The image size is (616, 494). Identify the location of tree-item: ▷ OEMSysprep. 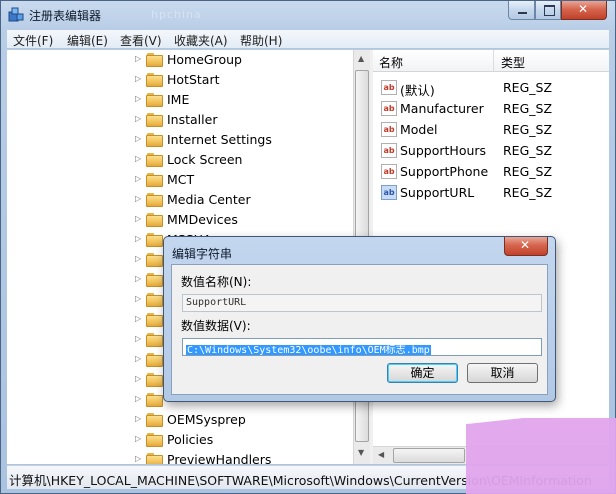
(177, 420).